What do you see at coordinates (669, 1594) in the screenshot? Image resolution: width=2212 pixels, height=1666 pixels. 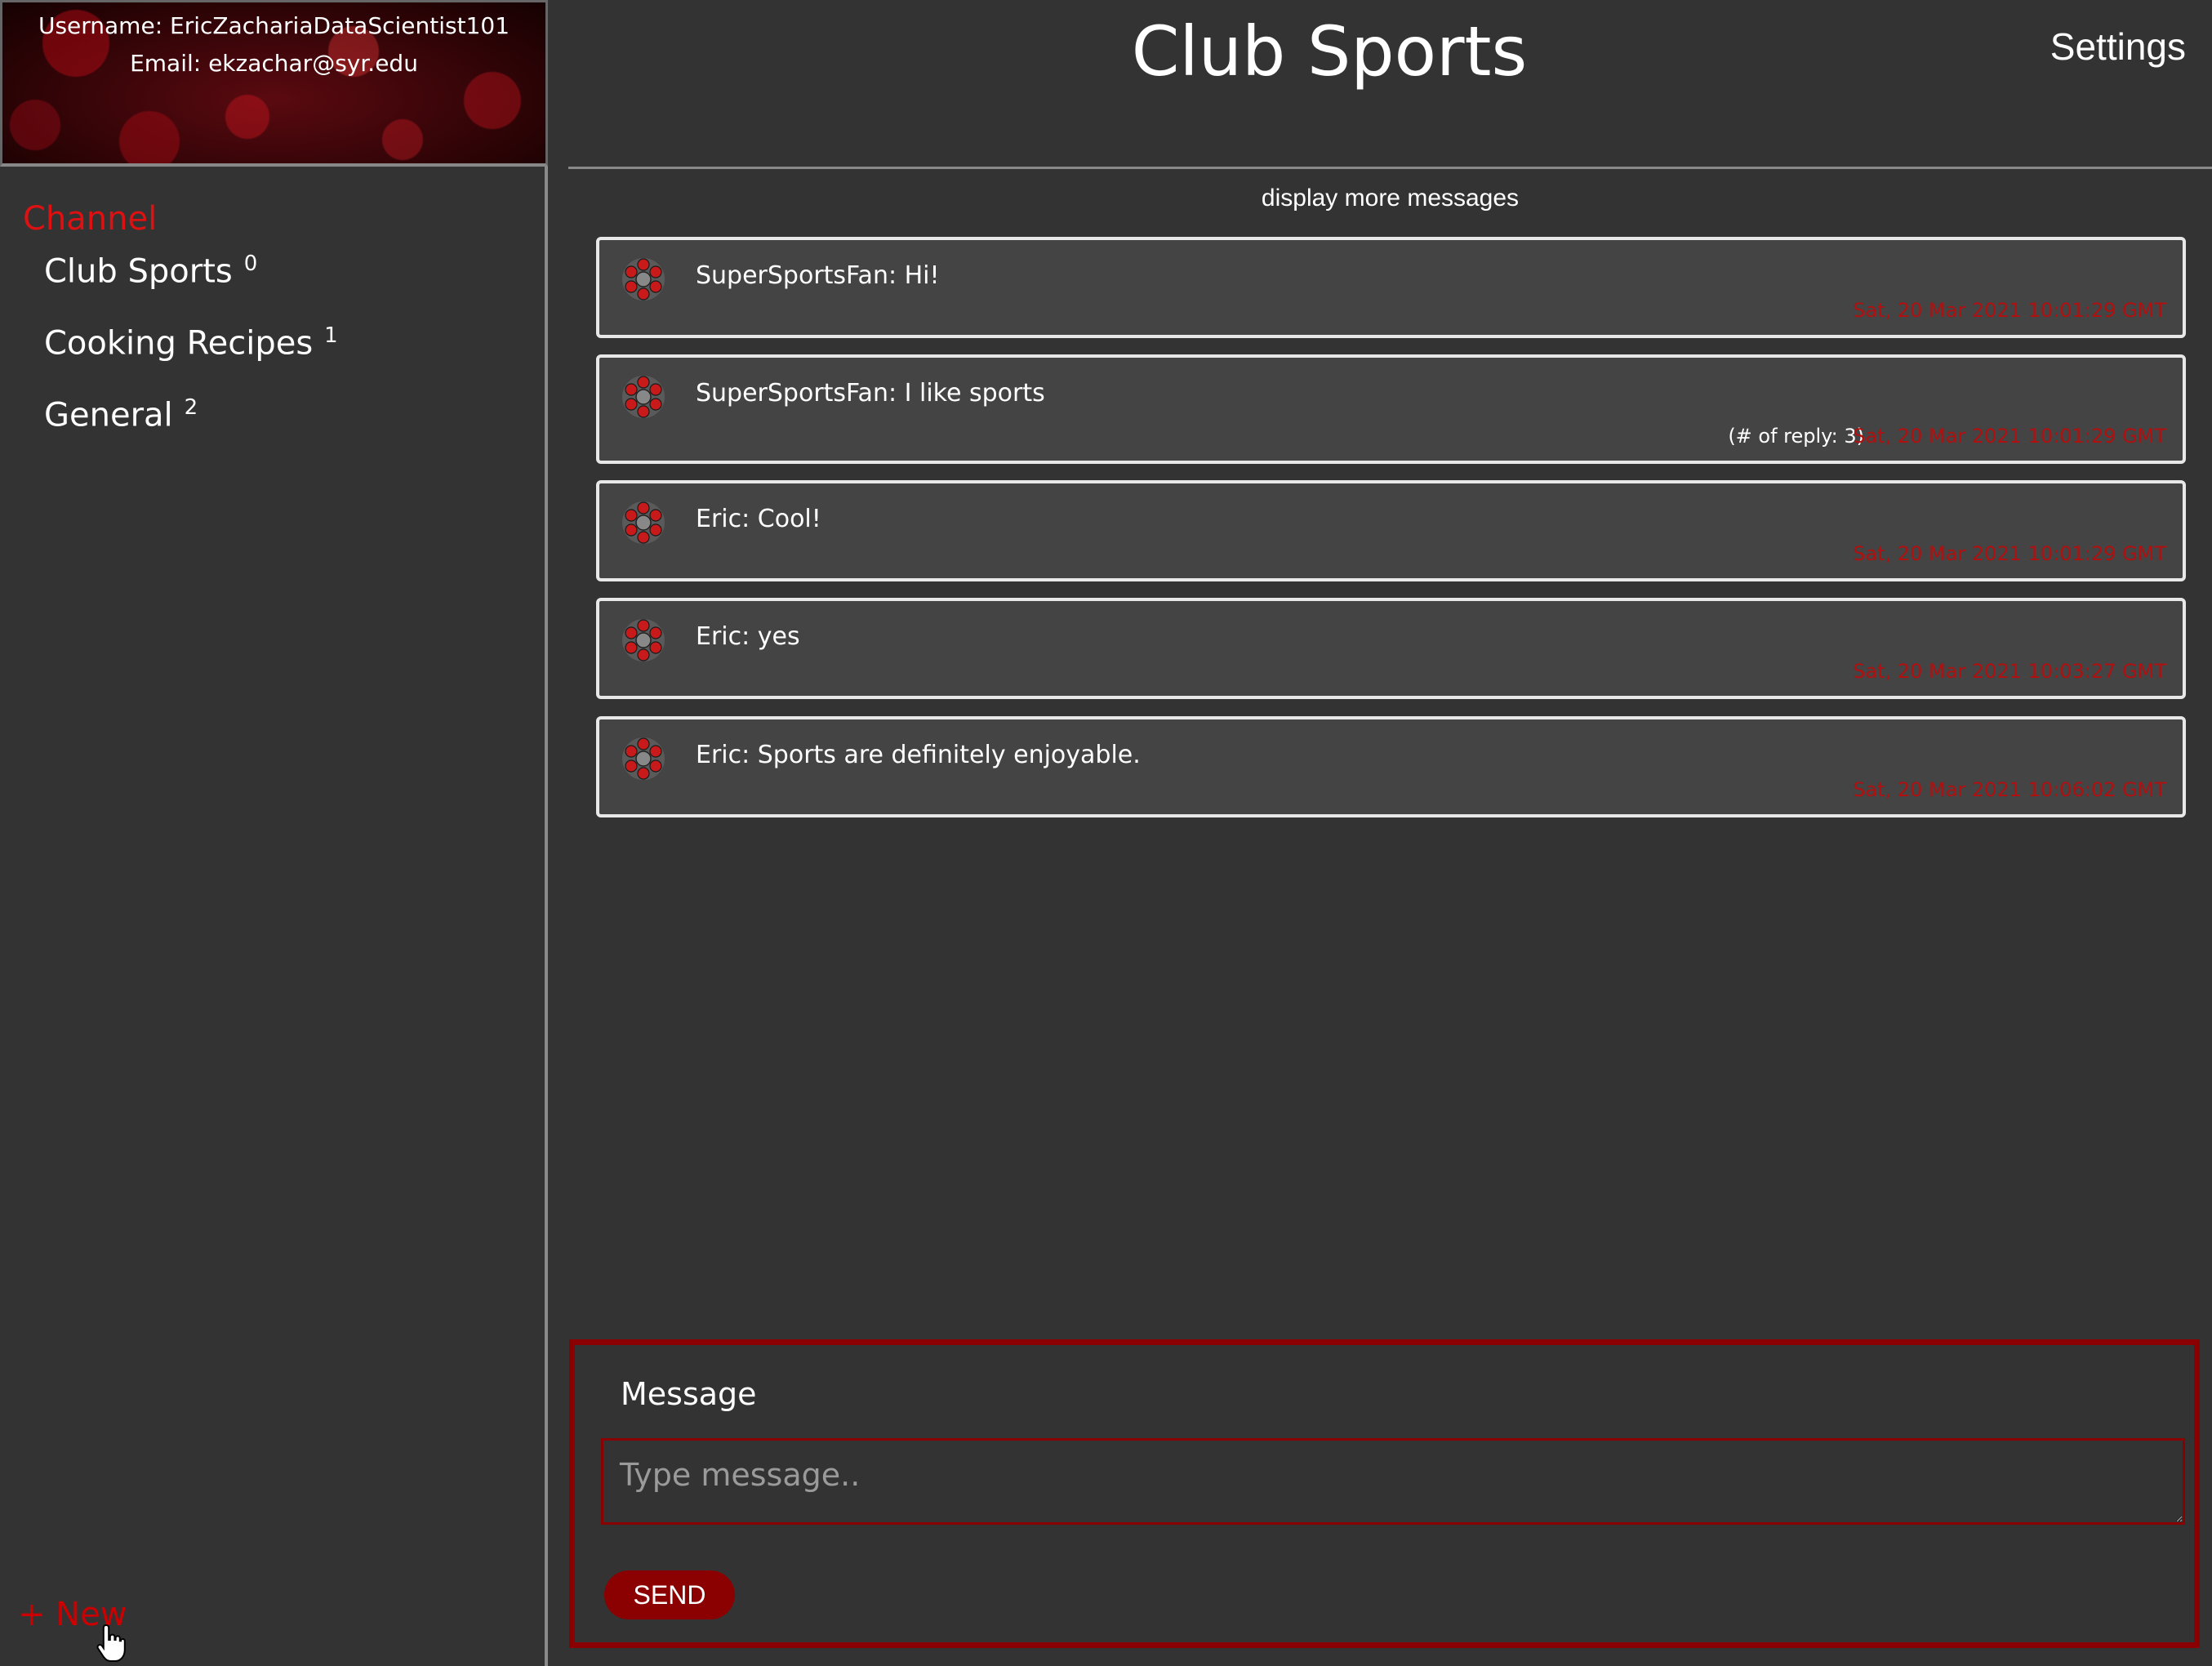 I see `send-button: SEND` at bounding box center [669, 1594].